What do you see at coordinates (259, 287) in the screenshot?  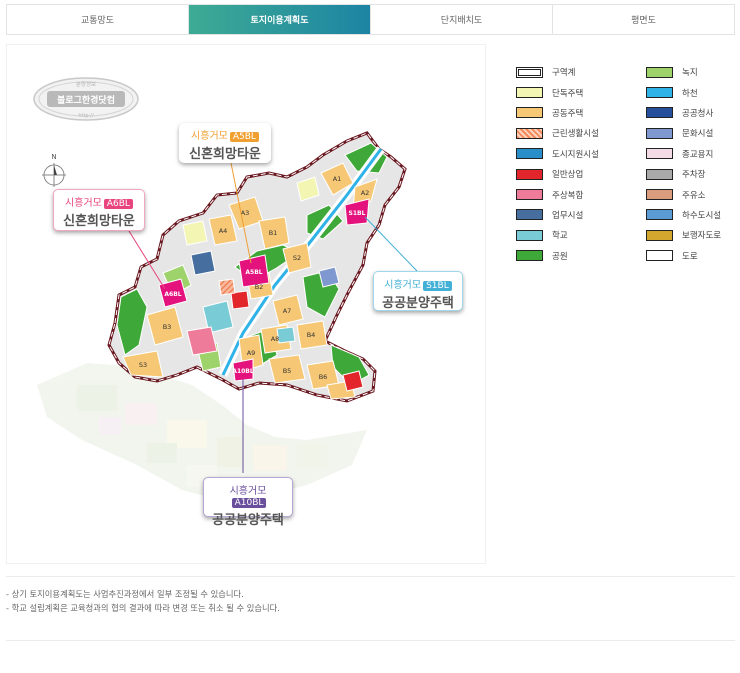 I see `parcel-label-b2: B2` at bounding box center [259, 287].